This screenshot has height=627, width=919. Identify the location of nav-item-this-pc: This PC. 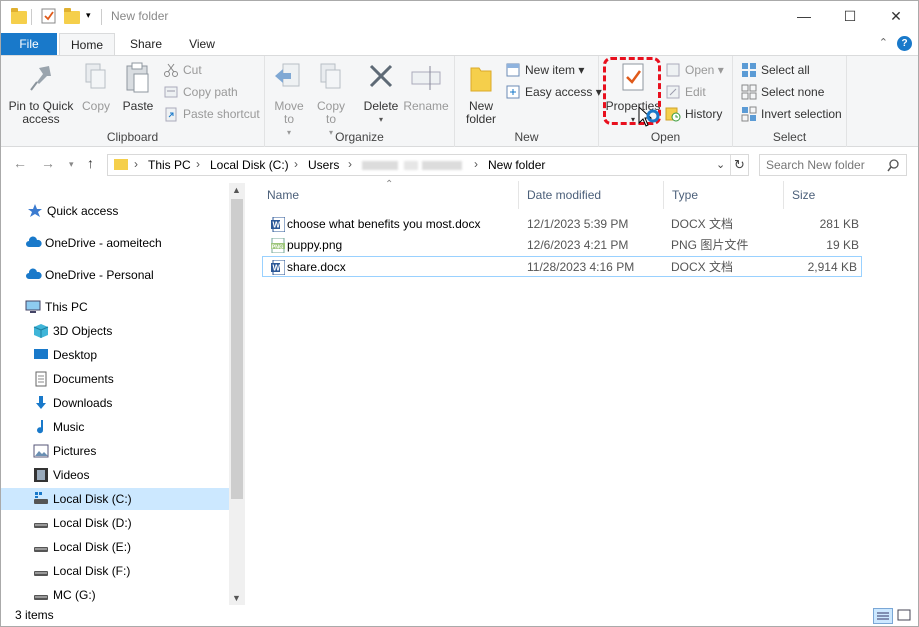
(115, 307).